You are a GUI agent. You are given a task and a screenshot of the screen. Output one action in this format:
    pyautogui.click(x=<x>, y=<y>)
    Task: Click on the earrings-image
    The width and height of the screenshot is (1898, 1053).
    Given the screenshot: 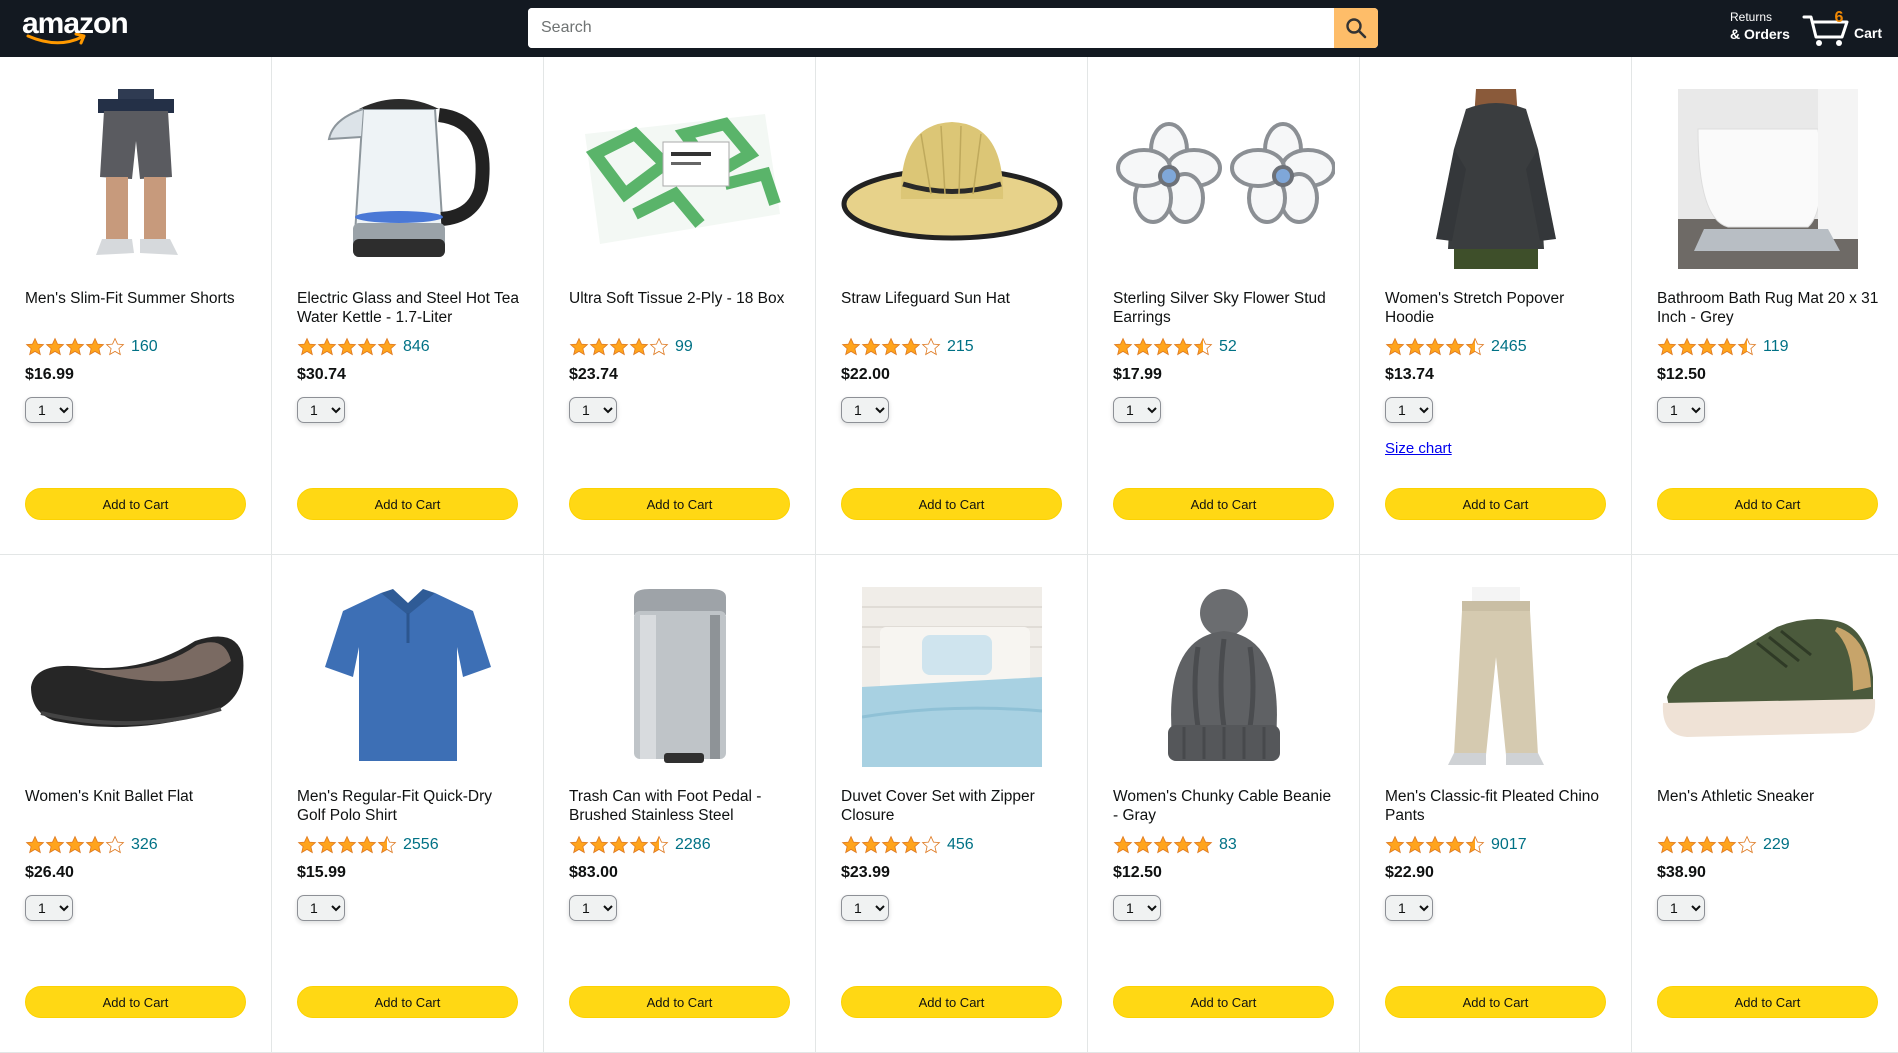 What is the action you would take?
    pyautogui.click(x=1224, y=179)
    